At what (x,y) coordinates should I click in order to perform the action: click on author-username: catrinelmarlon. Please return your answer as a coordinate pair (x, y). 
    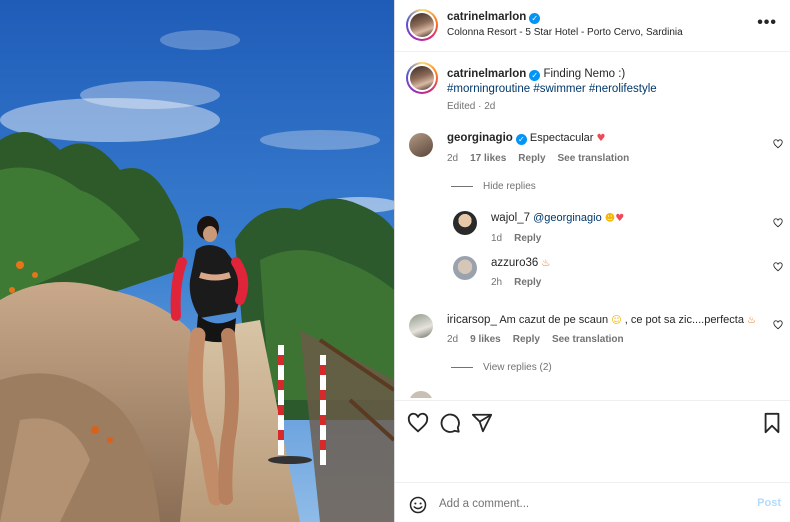
    Looking at the image, I should click on (486, 17).